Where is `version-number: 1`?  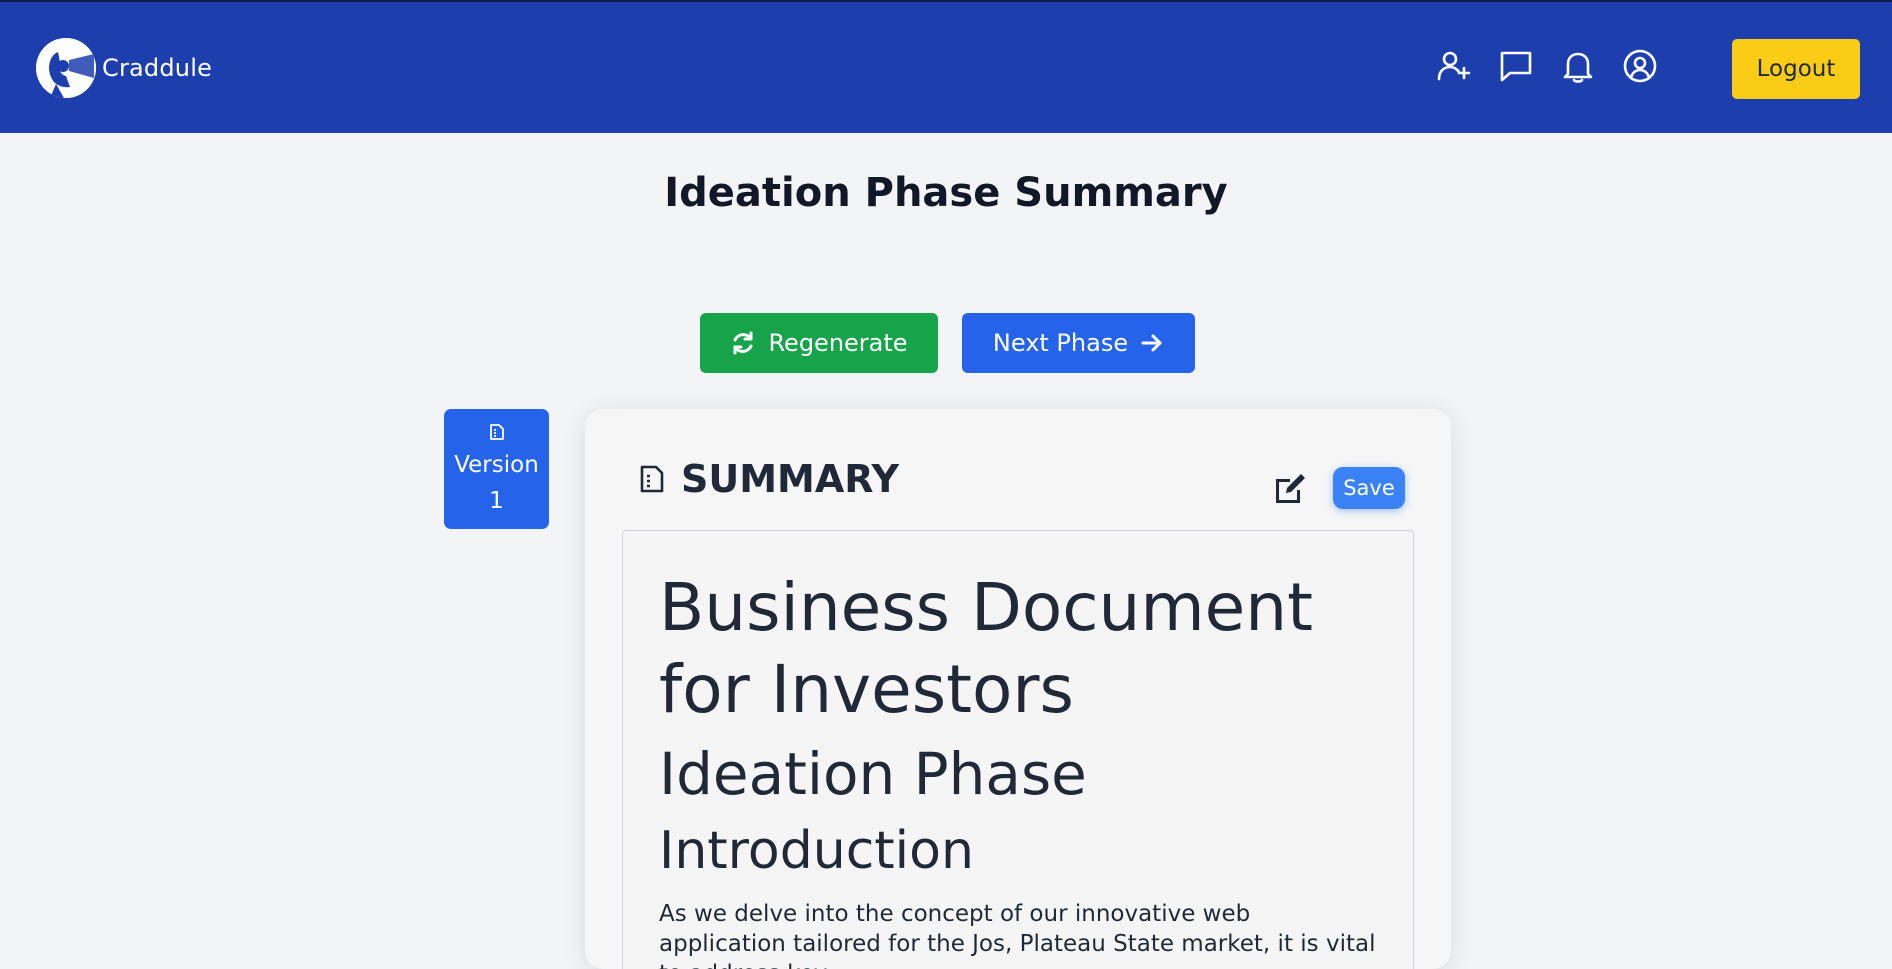
version-number: 1 is located at coordinates (496, 501).